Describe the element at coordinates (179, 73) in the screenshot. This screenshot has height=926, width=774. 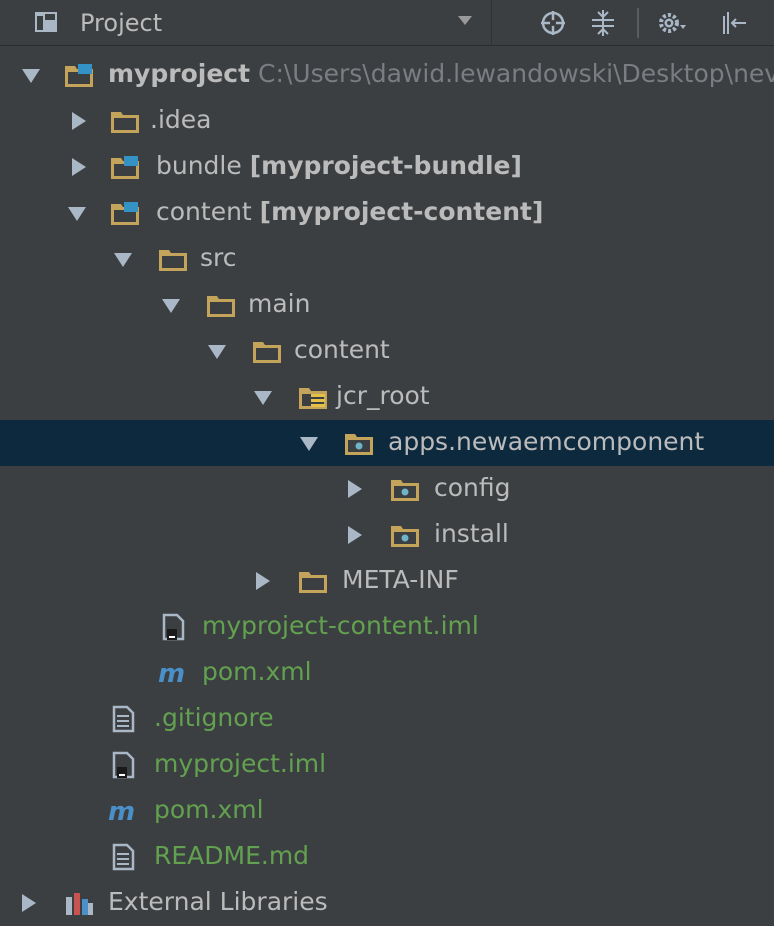
I see `root-name: myproject` at that location.